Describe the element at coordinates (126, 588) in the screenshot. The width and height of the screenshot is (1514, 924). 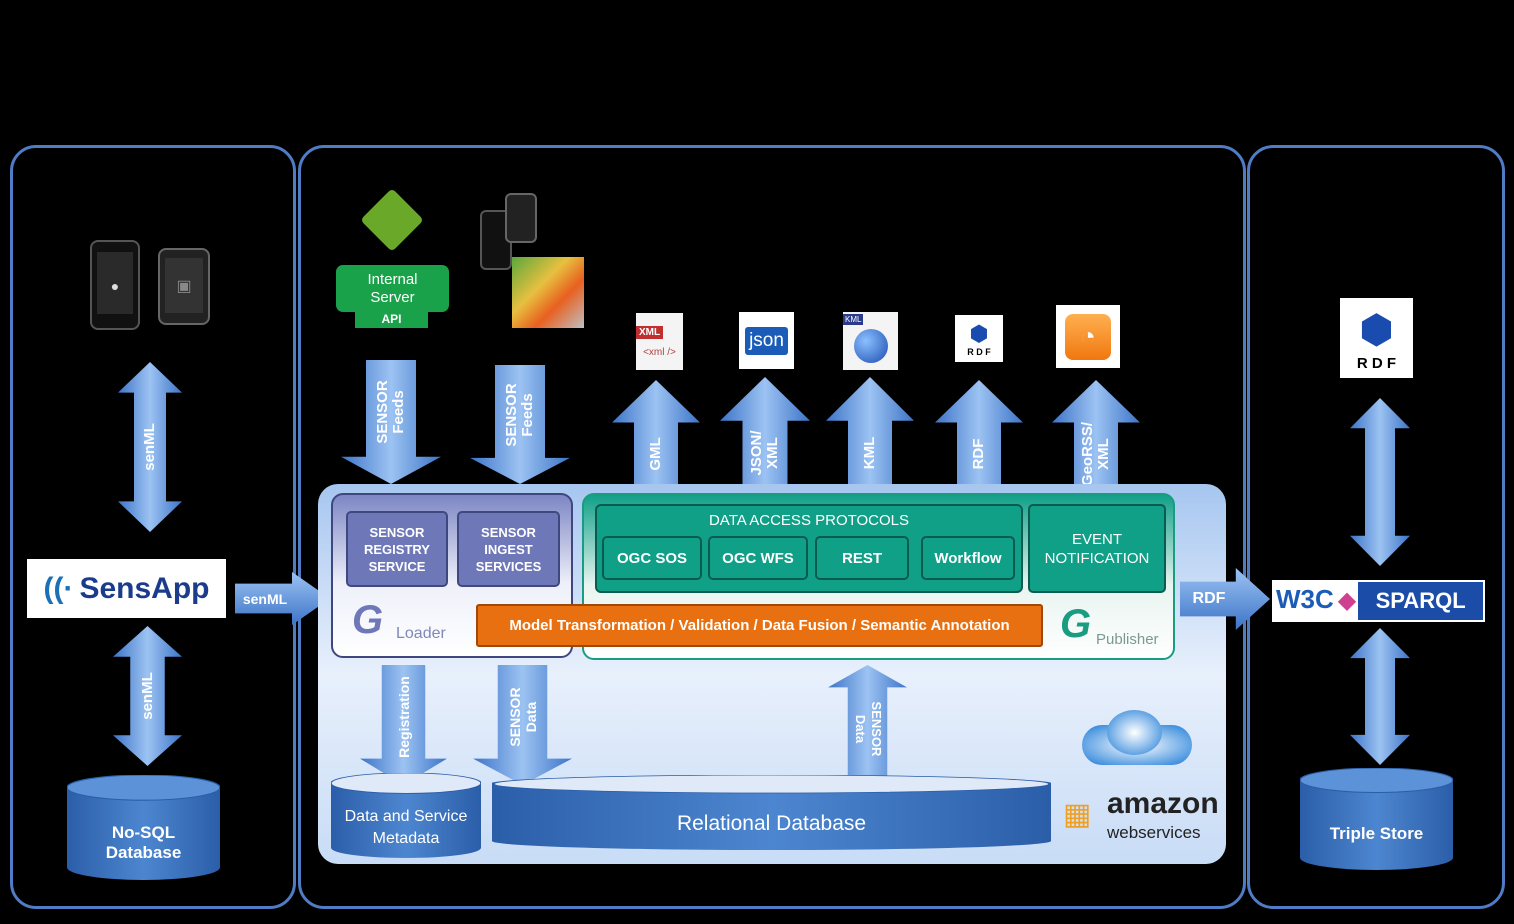
I see `sensapp-logo: ((· SensApp` at that location.